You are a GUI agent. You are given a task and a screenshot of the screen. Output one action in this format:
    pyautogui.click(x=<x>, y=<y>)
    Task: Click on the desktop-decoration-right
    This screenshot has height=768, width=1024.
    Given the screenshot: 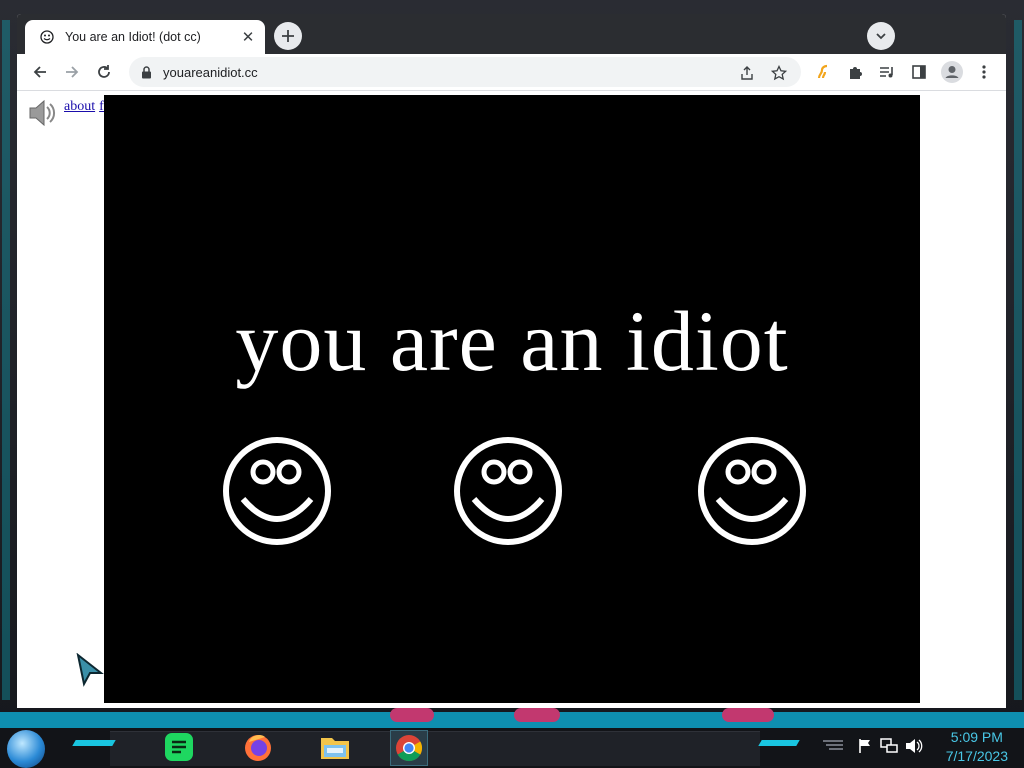 What is the action you would take?
    pyautogui.click(x=1018, y=360)
    